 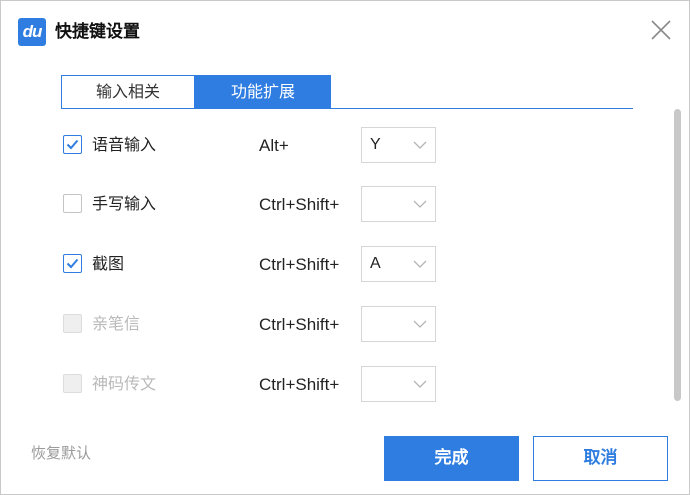 What do you see at coordinates (600, 458) in the screenshot?
I see `cancel-button: 取消` at bounding box center [600, 458].